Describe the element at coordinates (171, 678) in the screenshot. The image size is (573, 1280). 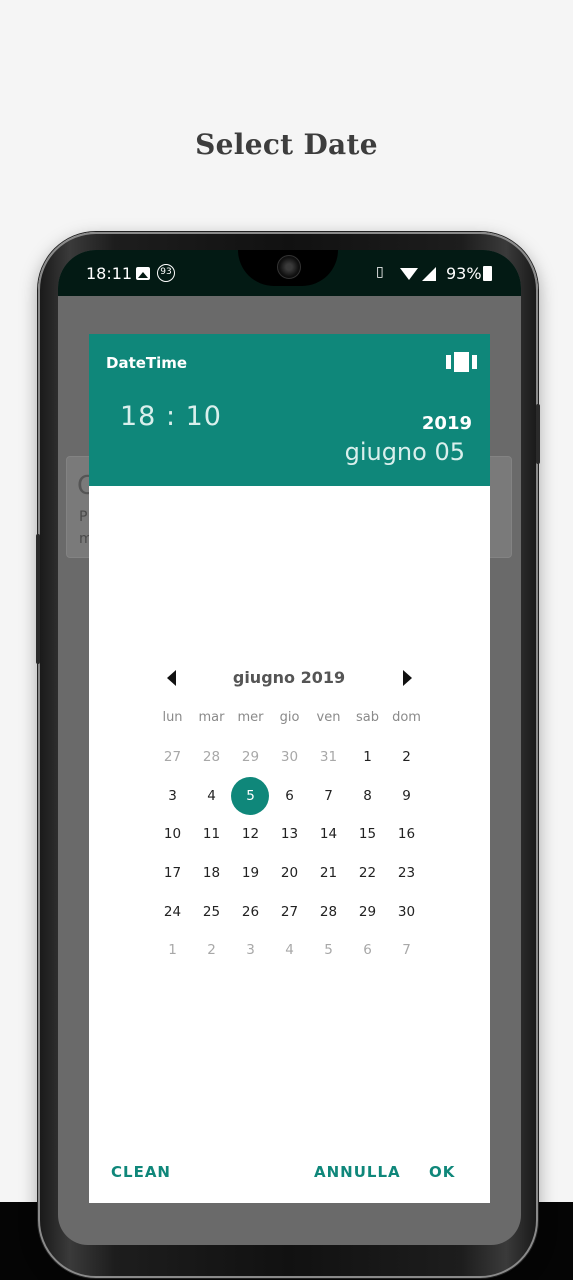
I see `prev-month-icon` at that location.